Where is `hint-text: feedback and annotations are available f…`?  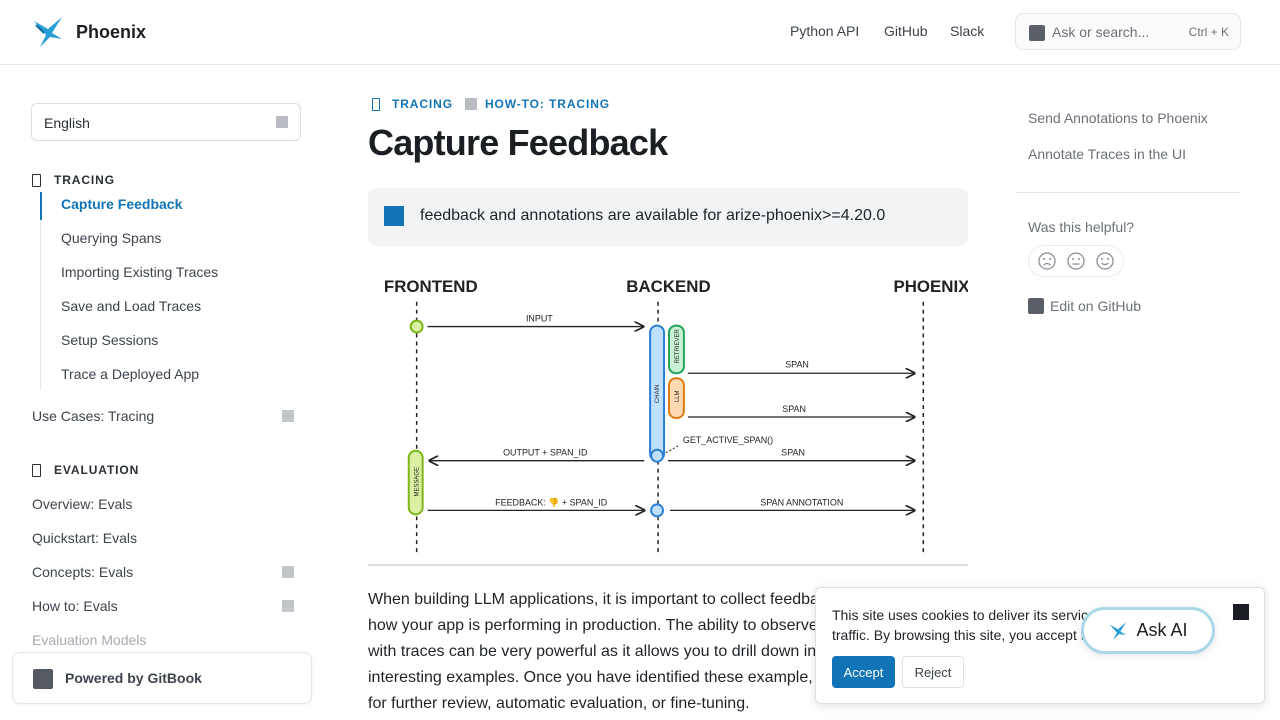
hint-text: feedback and annotations are available f… is located at coordinates (653, 215).